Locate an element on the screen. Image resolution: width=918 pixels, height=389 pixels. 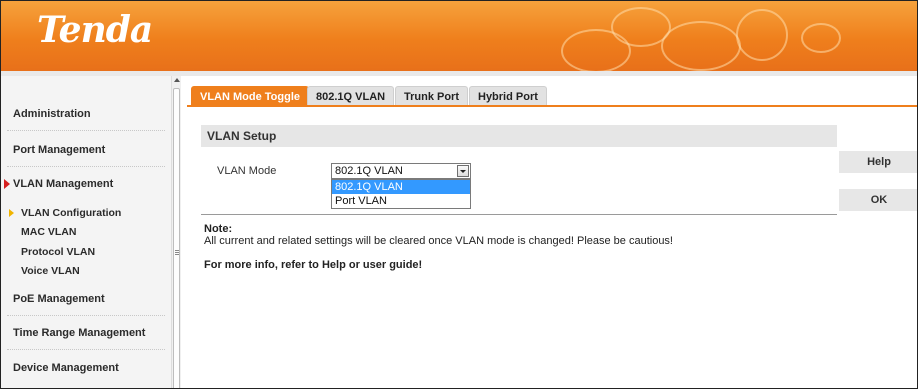
section-divider is located at coordinates (519, 214).